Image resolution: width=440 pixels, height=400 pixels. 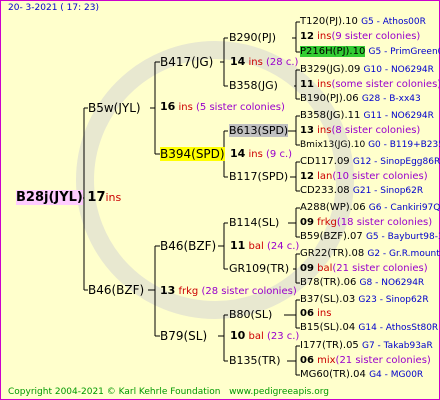 What do you see at coordinates (326, 360) in the screenshot?
I see `gen4-ins: mix` at bounding box center [326, 360].